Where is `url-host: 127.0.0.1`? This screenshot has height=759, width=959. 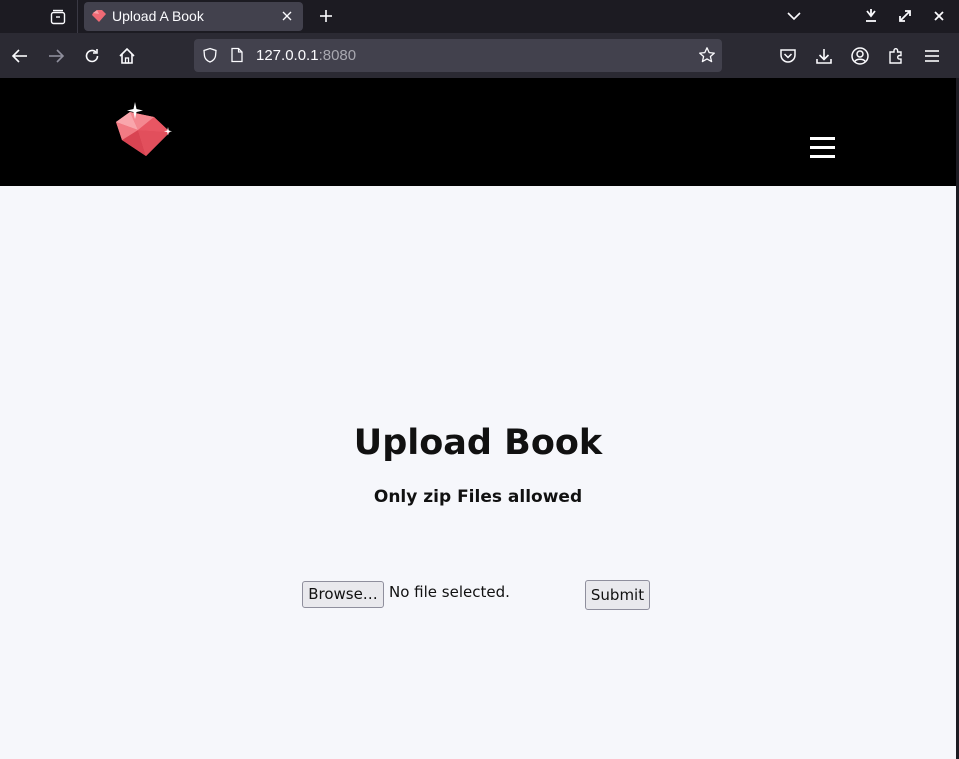 url-host: 127.0.0.1 is located at coordinates (287, 55).